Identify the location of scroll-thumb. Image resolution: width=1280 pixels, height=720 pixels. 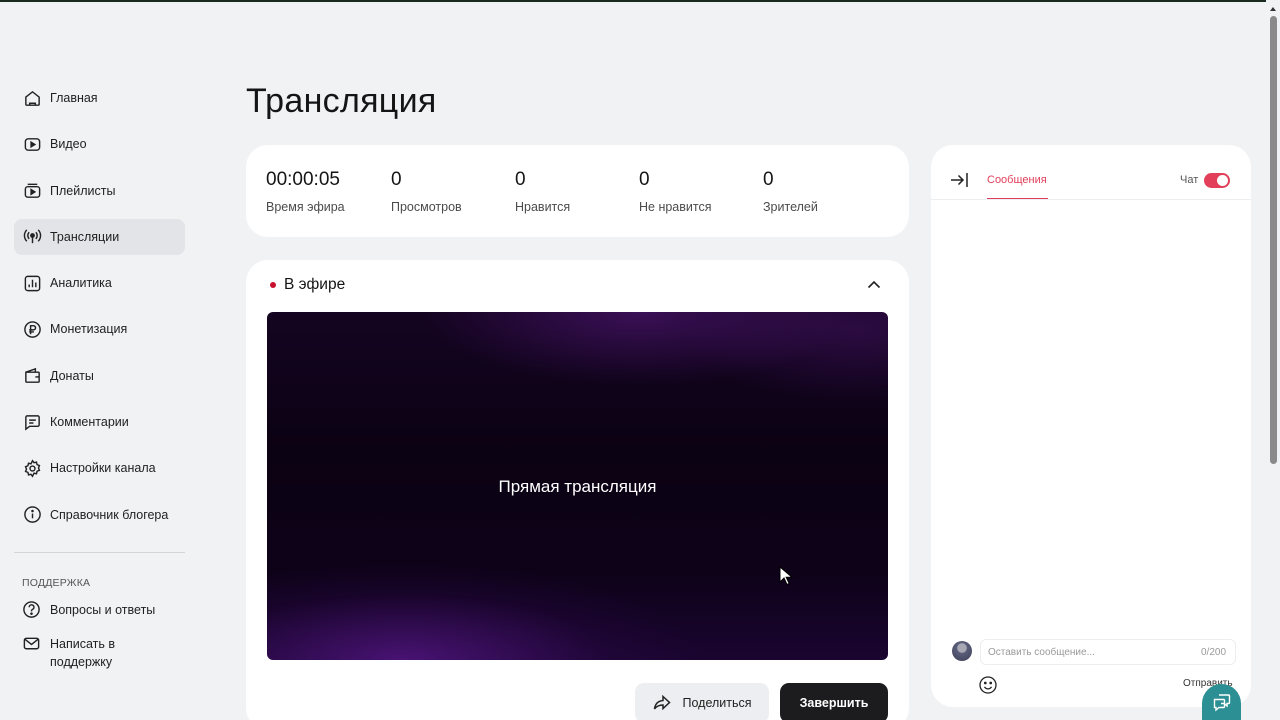
(1273, 240).